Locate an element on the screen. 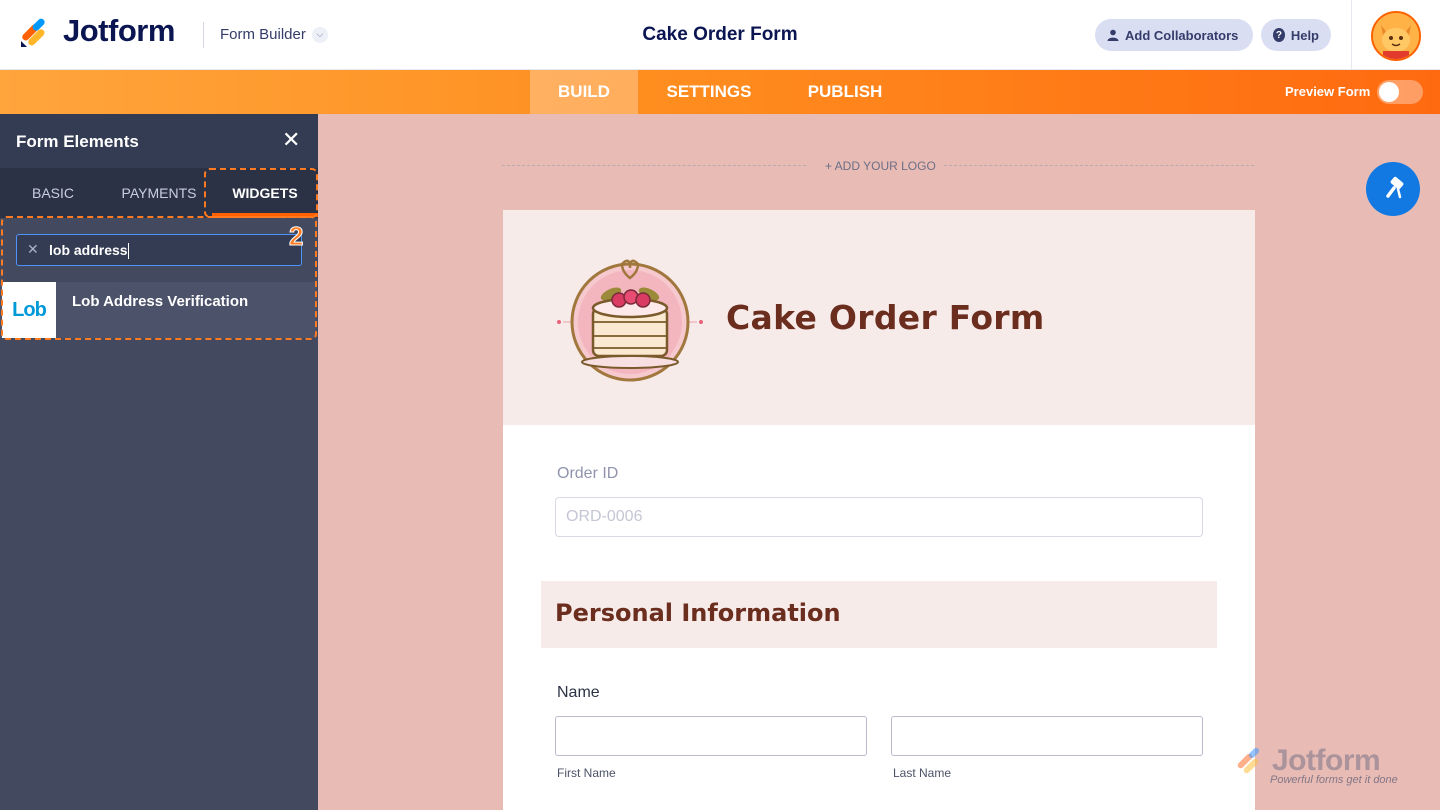 This screenshot has height=810, width=1440. last-name-field is located at coordinates (1047, 736).